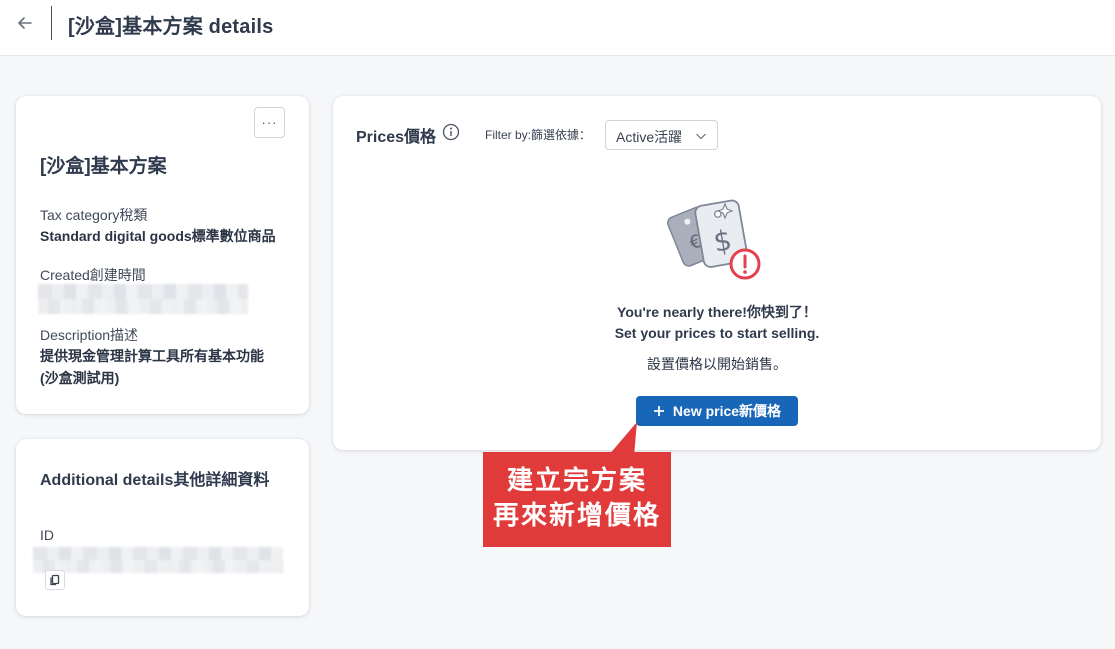 Image resolution: width=1115 pixels, height=649 pixels. I want to click on description-value-line1: 提供現金管理計算工具所有基本功能, so click(152, 356).